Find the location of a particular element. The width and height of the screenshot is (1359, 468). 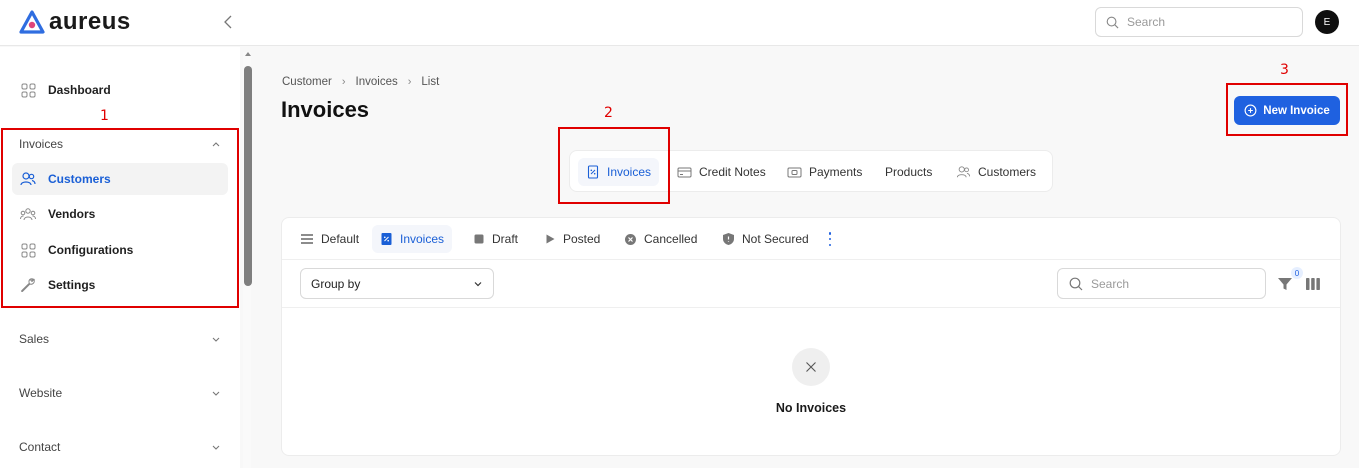

filter-count-badge: 0 is located at coordinates (1297, 273).